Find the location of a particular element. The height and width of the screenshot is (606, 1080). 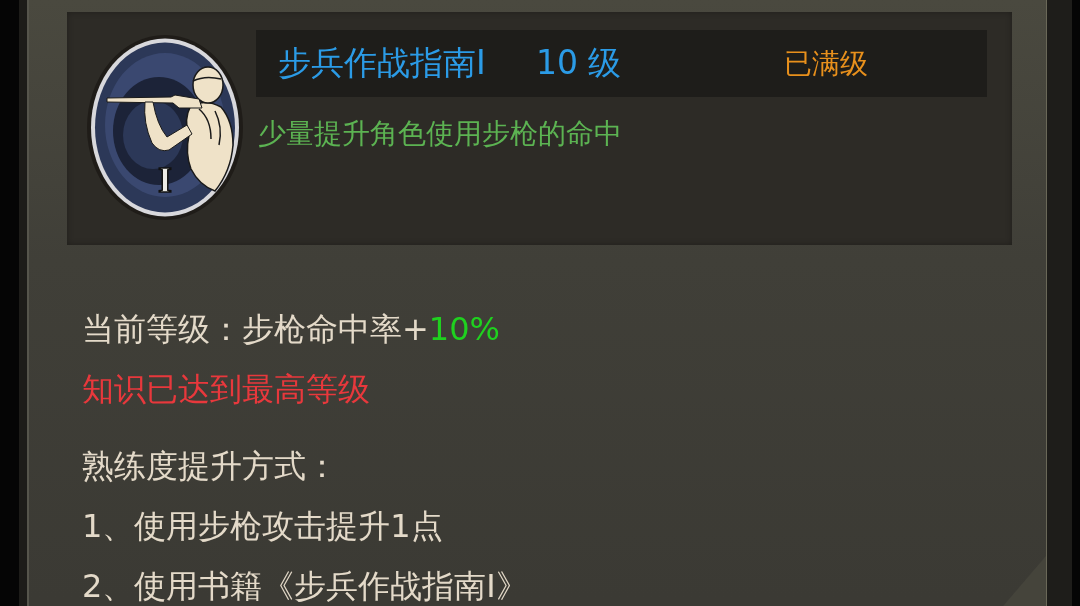

proficiency-method: 1、使用步枪攻击提升1点 is located at coordinates (263, 526).